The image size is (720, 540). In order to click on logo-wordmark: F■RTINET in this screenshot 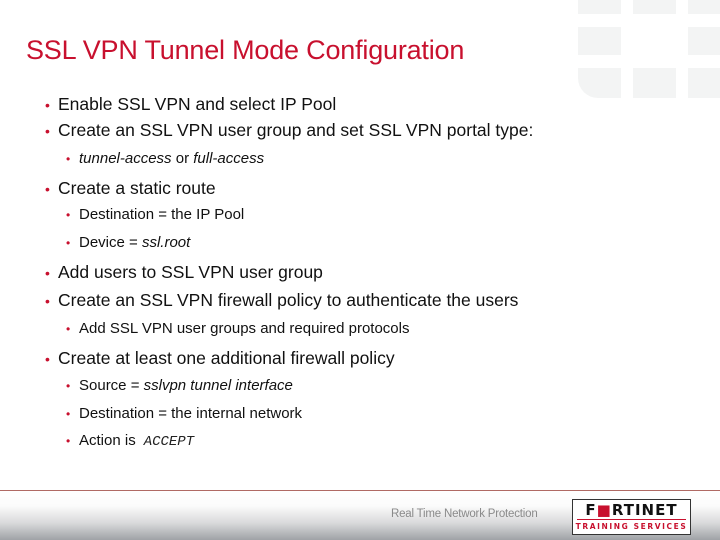, I will do `click(631, 510)`.